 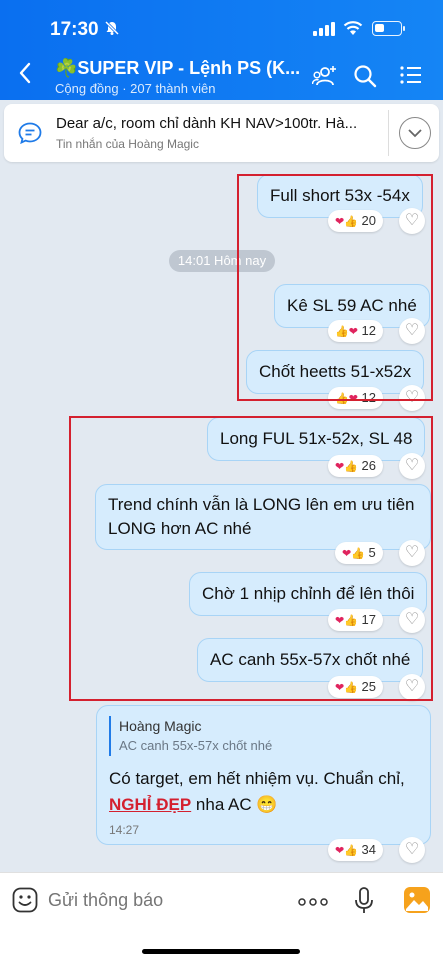 What do you see at coordinates (415, 133) in the screenshot?
I see `expand-chevron-icon` at bounding box center [415, 133].